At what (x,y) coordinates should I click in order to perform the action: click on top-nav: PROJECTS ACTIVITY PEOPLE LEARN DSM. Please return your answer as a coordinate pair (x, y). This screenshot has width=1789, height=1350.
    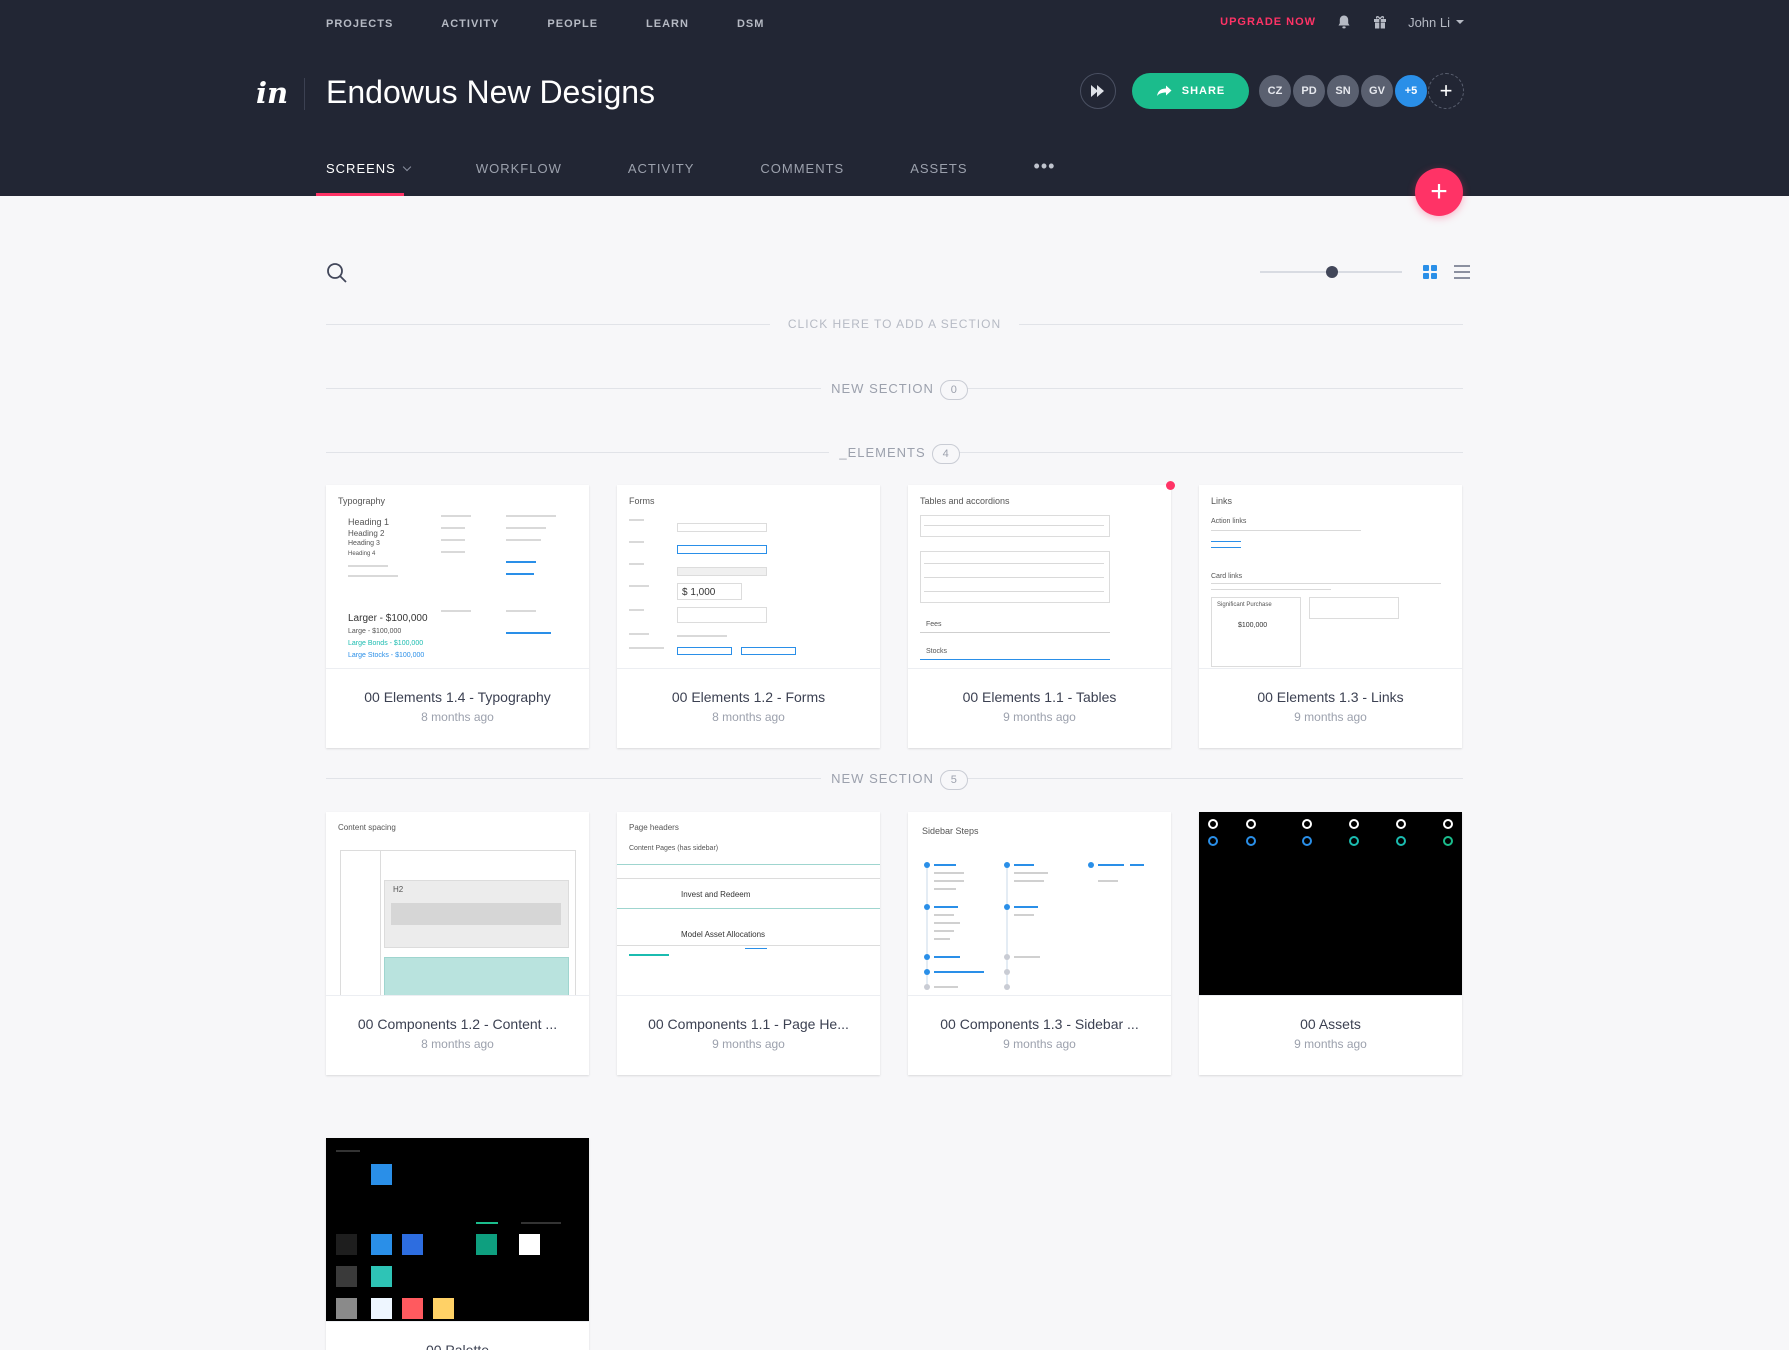
    Looking at the image, I should click on (569, 24).